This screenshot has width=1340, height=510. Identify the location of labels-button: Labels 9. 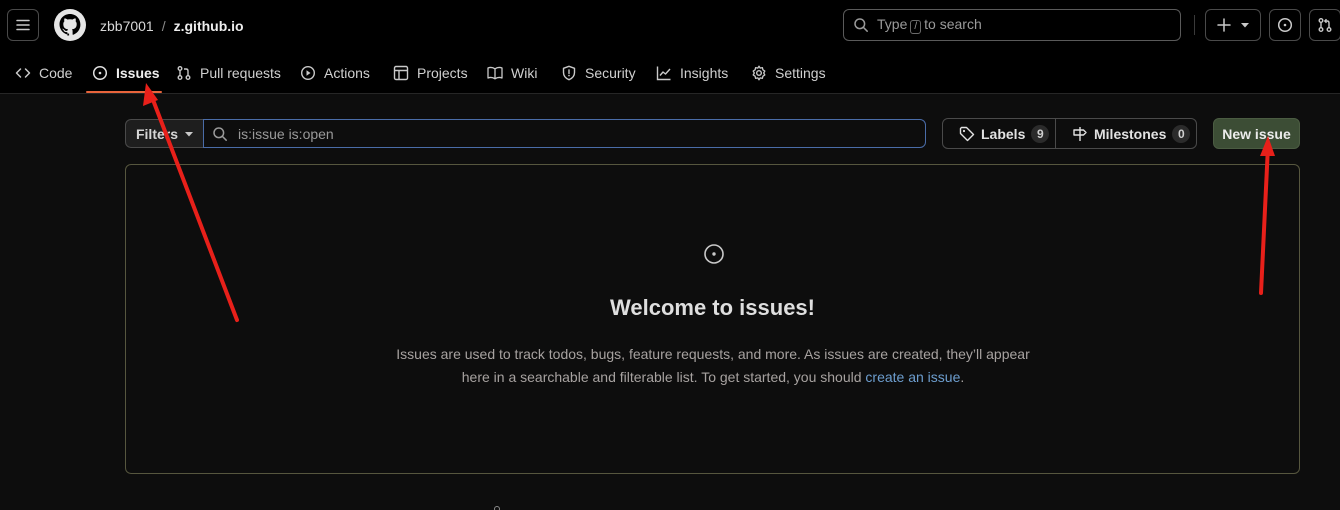
(999, 133).